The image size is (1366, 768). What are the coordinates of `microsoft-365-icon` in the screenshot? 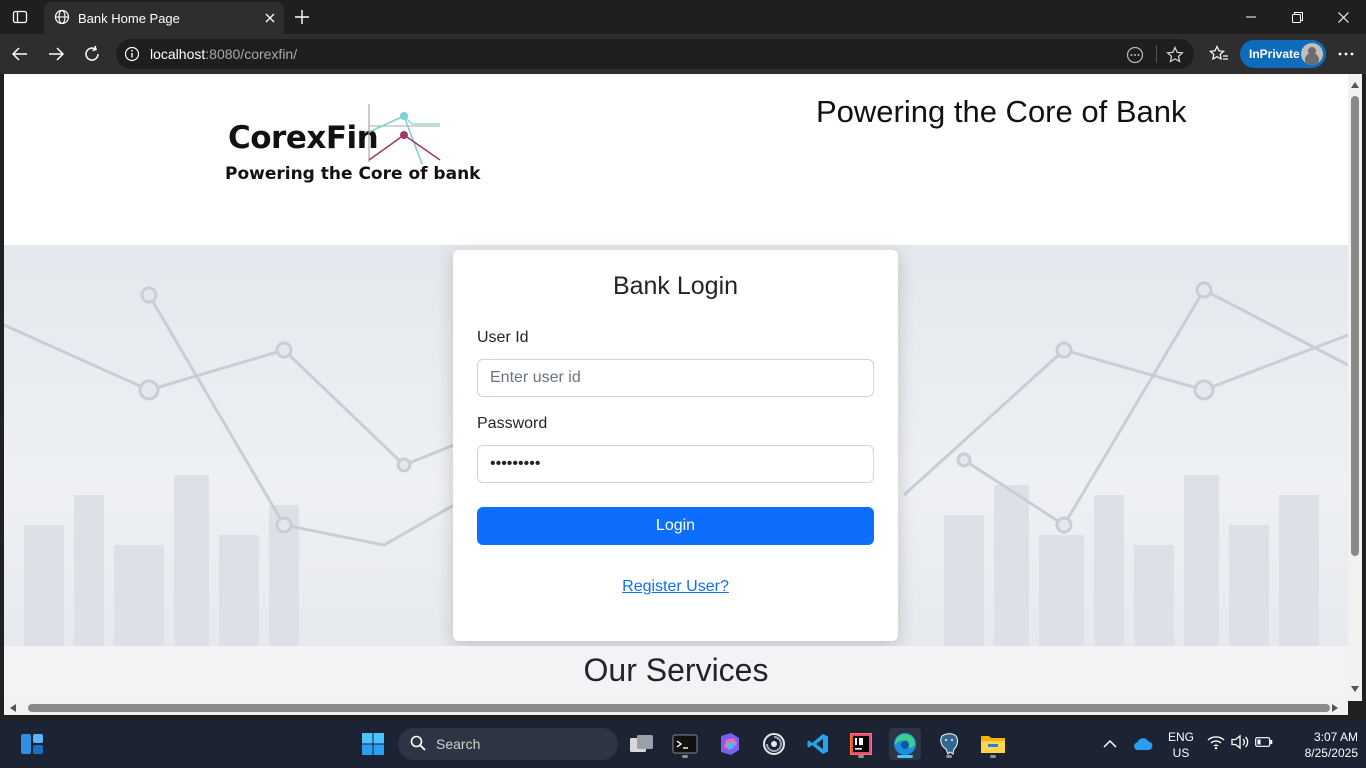 It's located at (730, 744).